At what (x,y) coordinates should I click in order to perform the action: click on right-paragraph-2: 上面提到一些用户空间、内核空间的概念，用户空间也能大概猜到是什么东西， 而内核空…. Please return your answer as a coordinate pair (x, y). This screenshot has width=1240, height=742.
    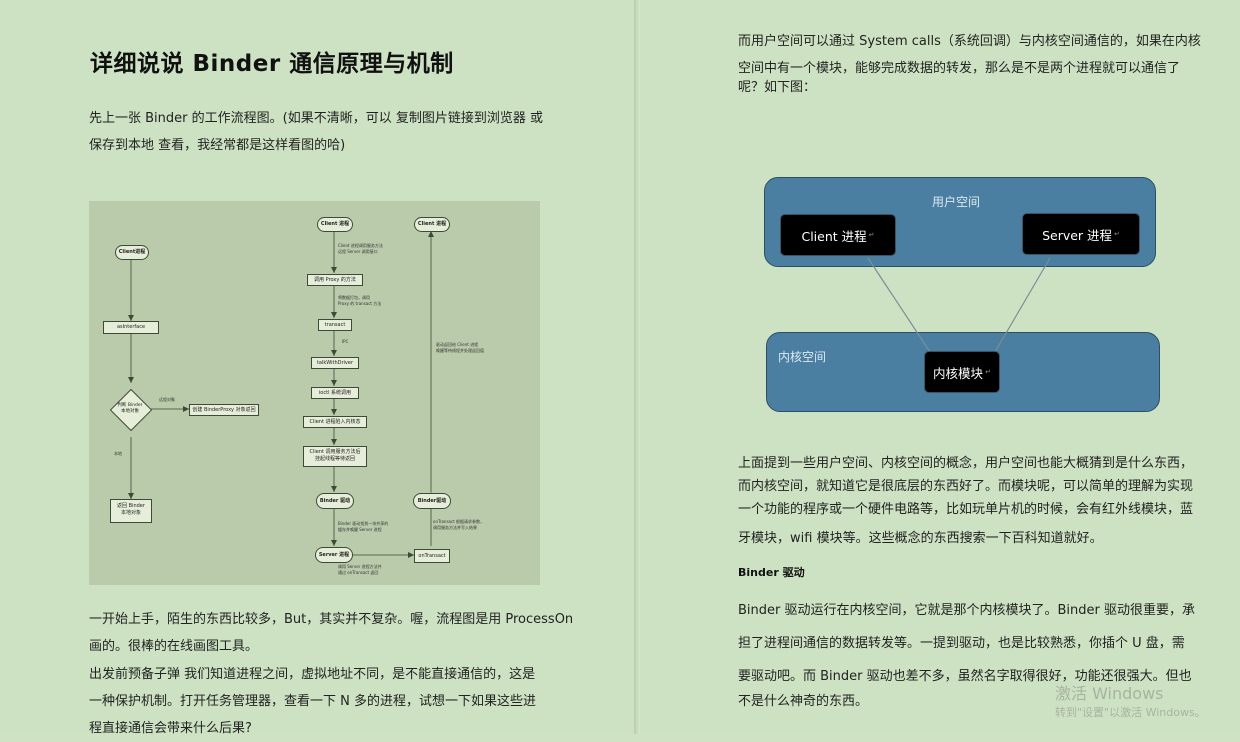
    Looking at the image, I should click on (965, 501).